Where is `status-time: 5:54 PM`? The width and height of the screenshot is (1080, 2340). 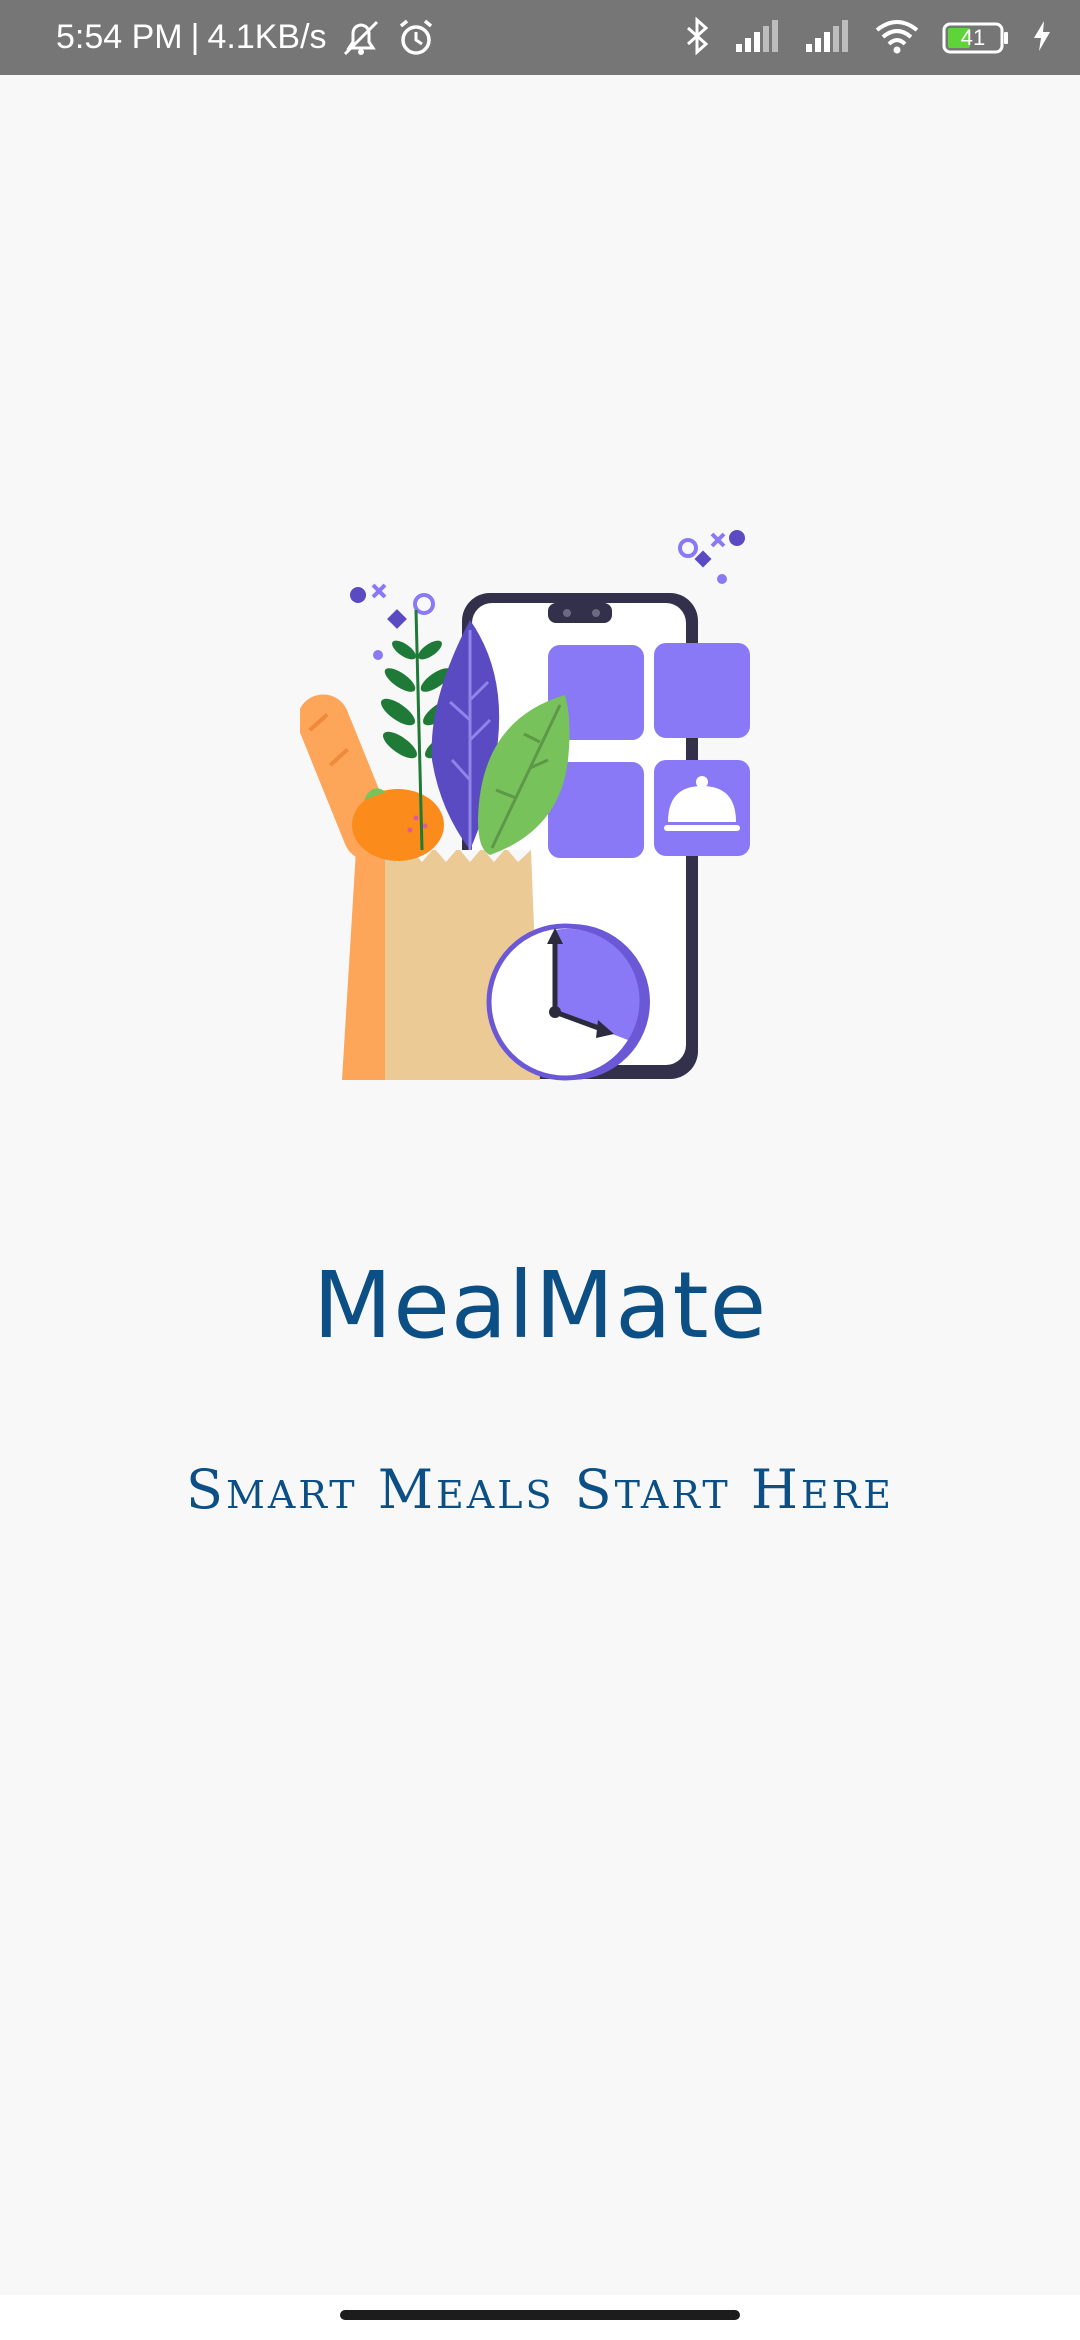
status-time: 5:54 PM is located at coordinates (119, 37).